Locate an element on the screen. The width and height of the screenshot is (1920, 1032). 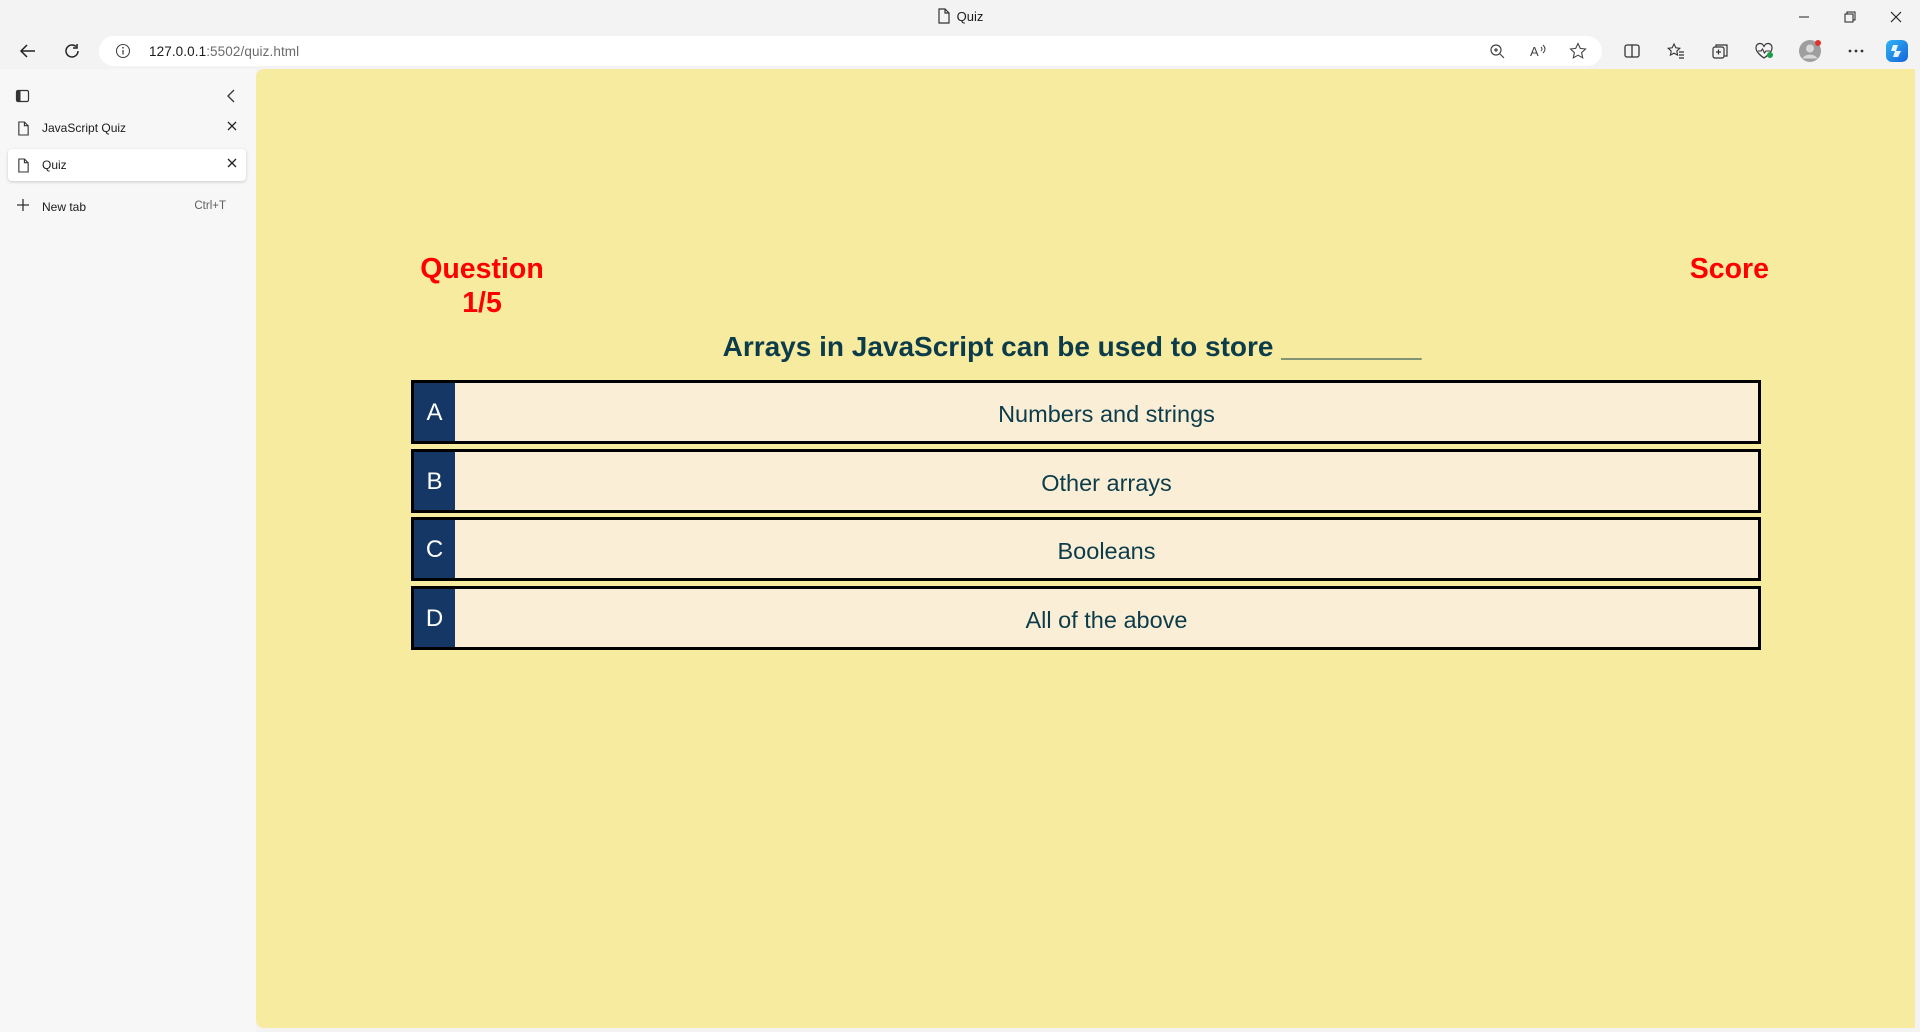
collapse-sidebar-button is located at coordinates (231, 98).